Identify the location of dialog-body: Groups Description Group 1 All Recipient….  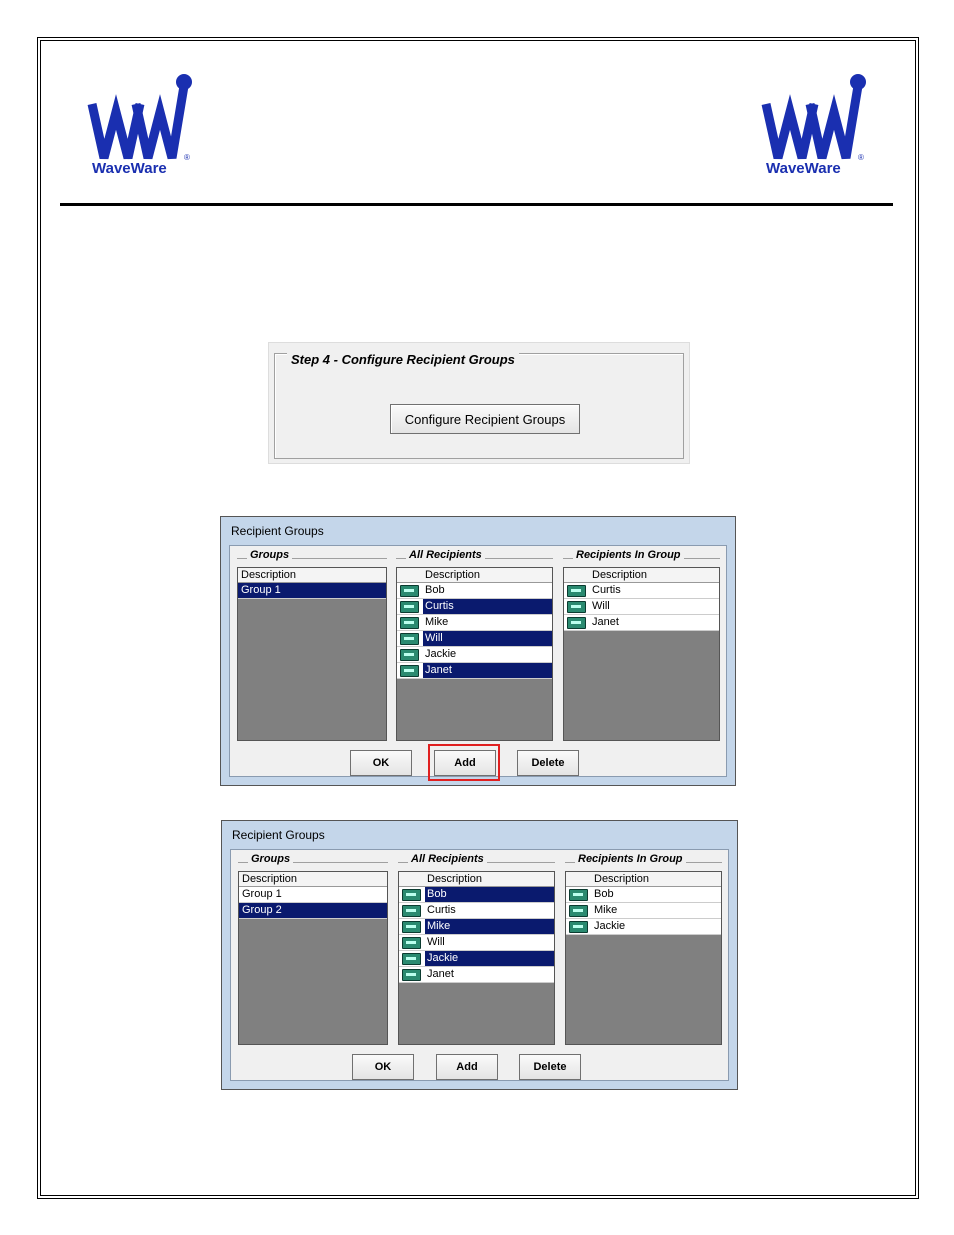
(478, 663).